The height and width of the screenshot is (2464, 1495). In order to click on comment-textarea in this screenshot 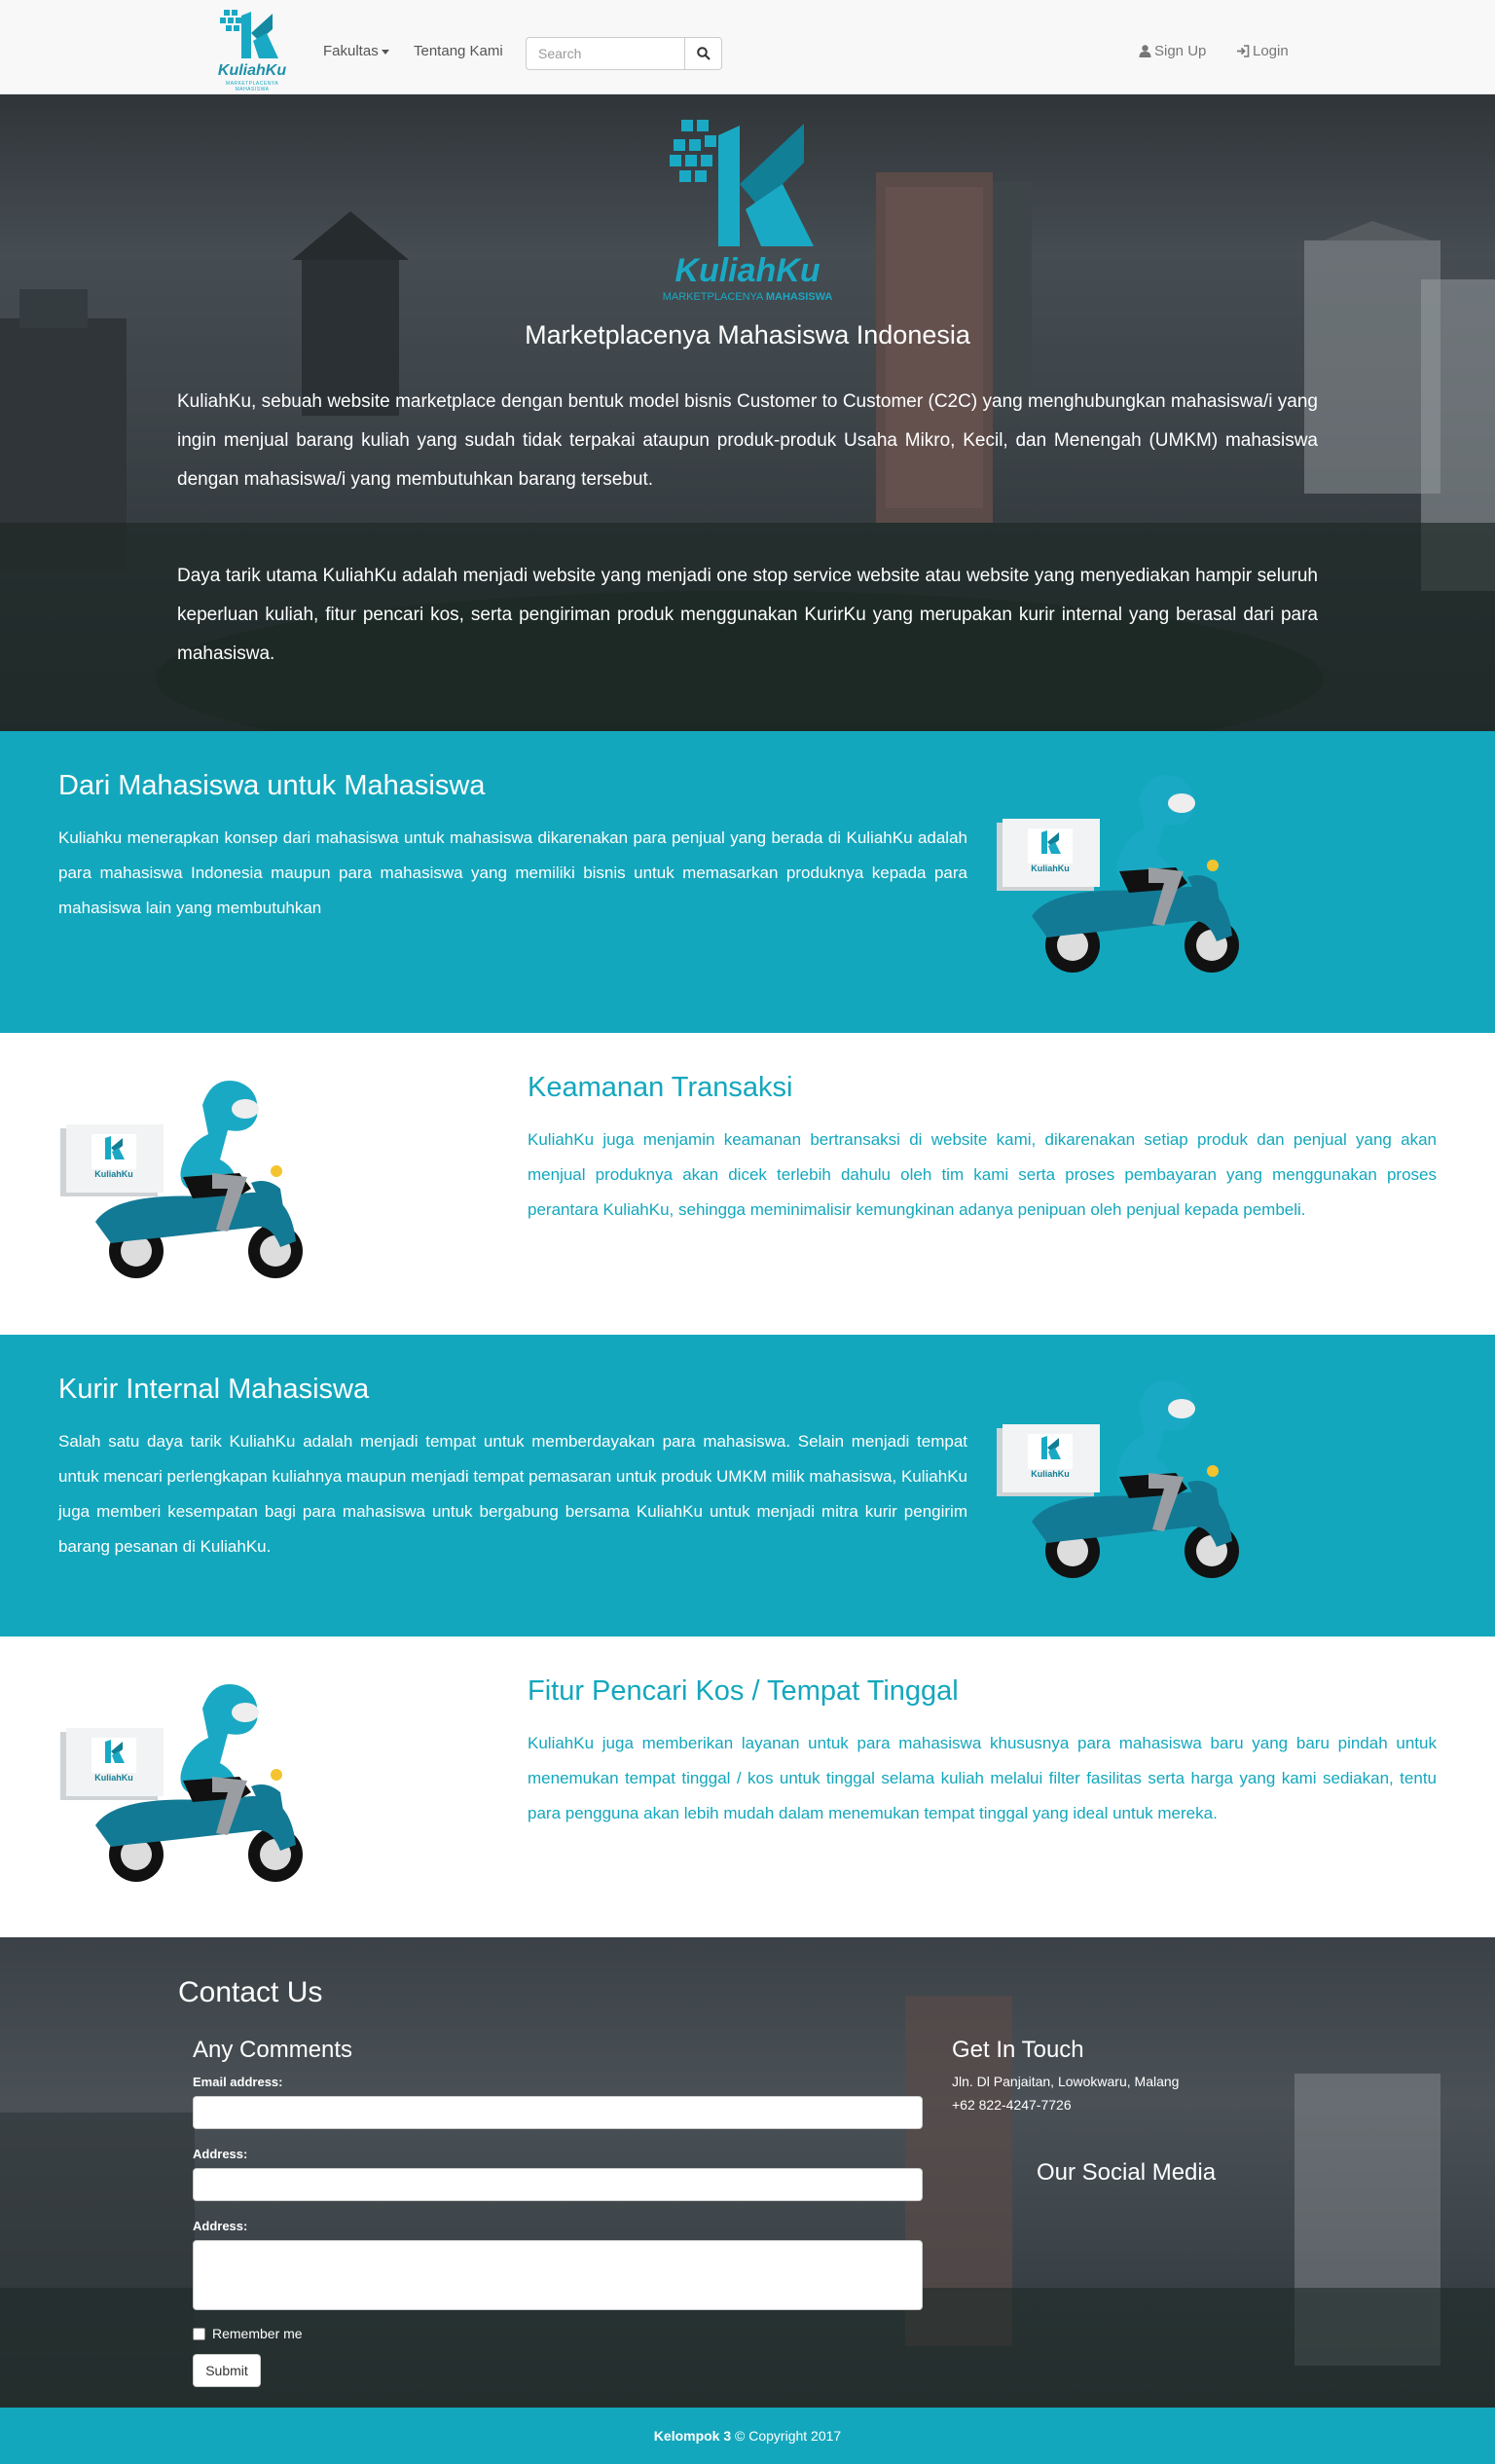, I will do `click(558, 2275)`.